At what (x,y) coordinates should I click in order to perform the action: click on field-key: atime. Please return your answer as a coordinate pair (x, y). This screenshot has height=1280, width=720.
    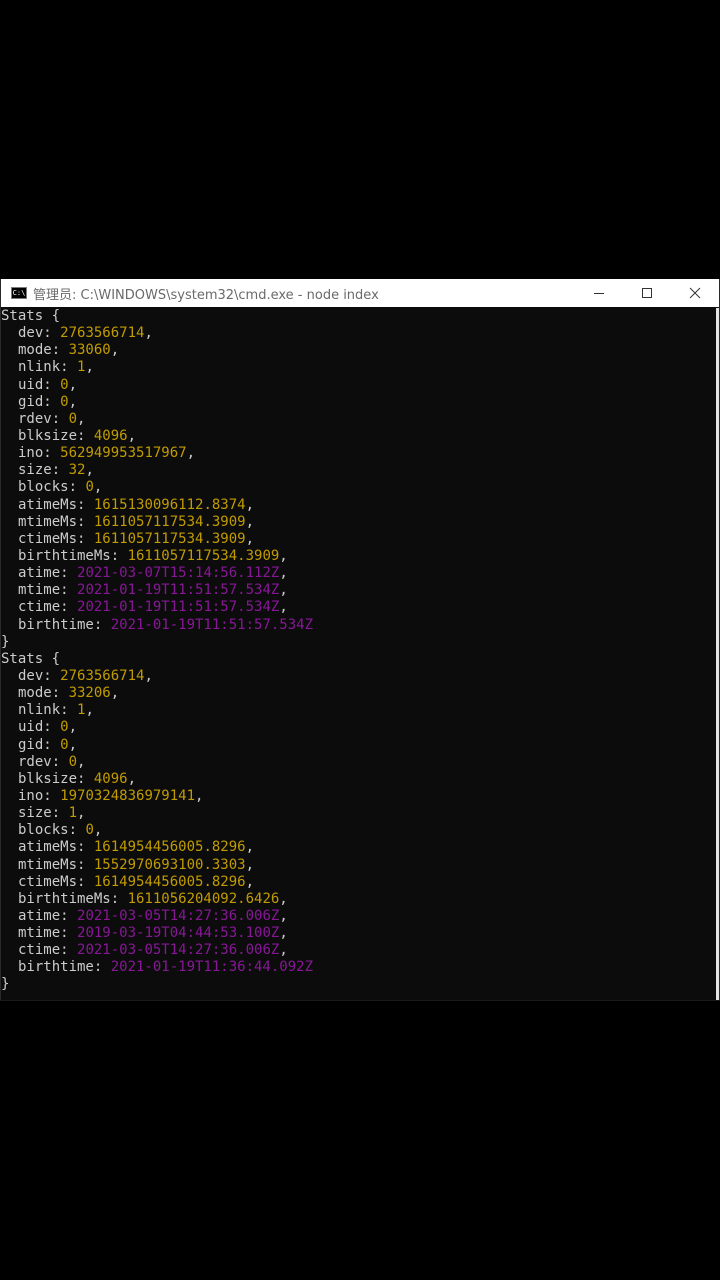
    Looking at the image, I should click on (39, 573).